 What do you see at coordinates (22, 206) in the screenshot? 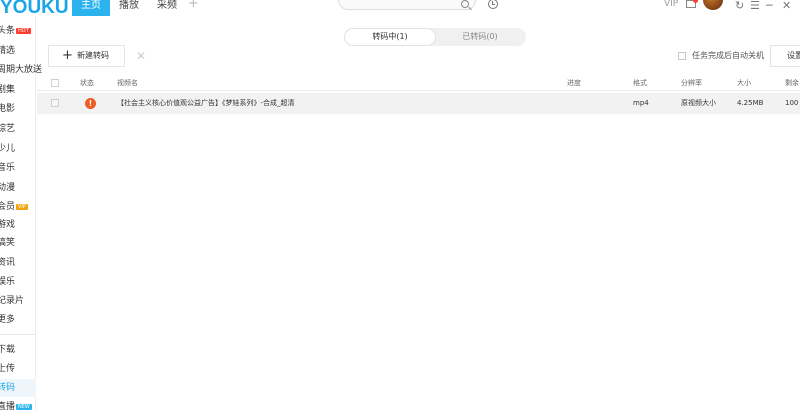
I see `vip-badge: VIP` at bounding box center [22, 206].